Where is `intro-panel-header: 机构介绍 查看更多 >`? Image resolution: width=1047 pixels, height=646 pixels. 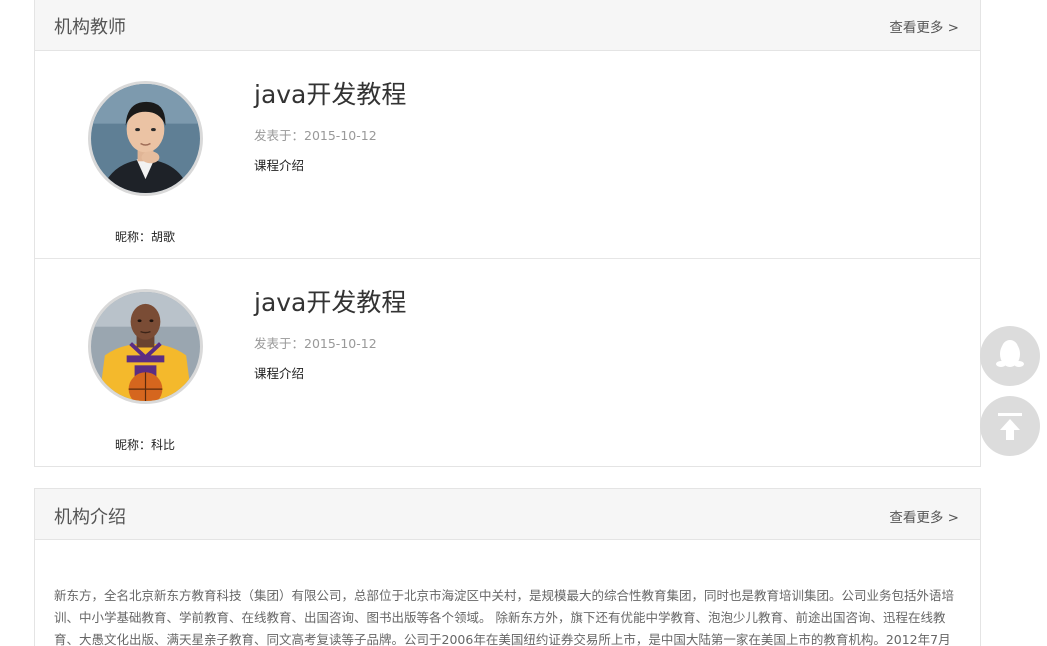
intro-panel-header: 机构介绍 查看更多 > is located at coordinates (507, 514).